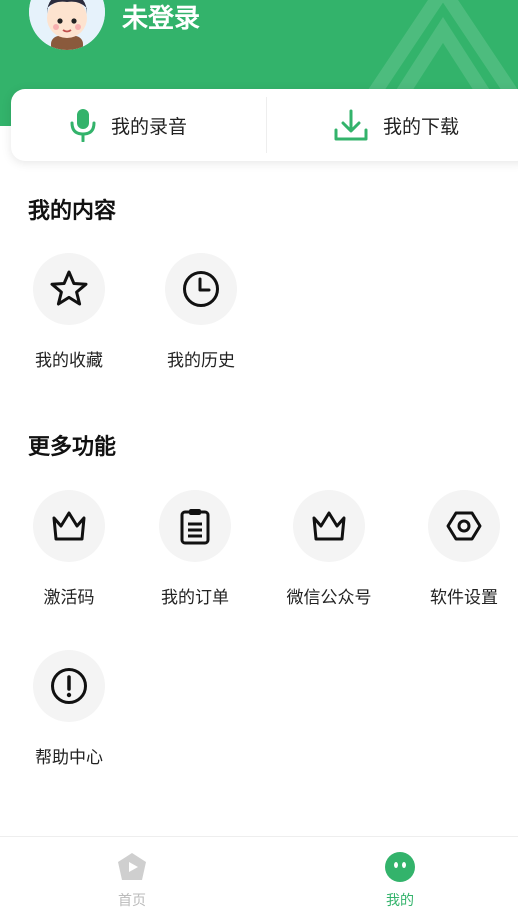  I want to click on wechat-official-account-icon-wrap, so click(329, 526).